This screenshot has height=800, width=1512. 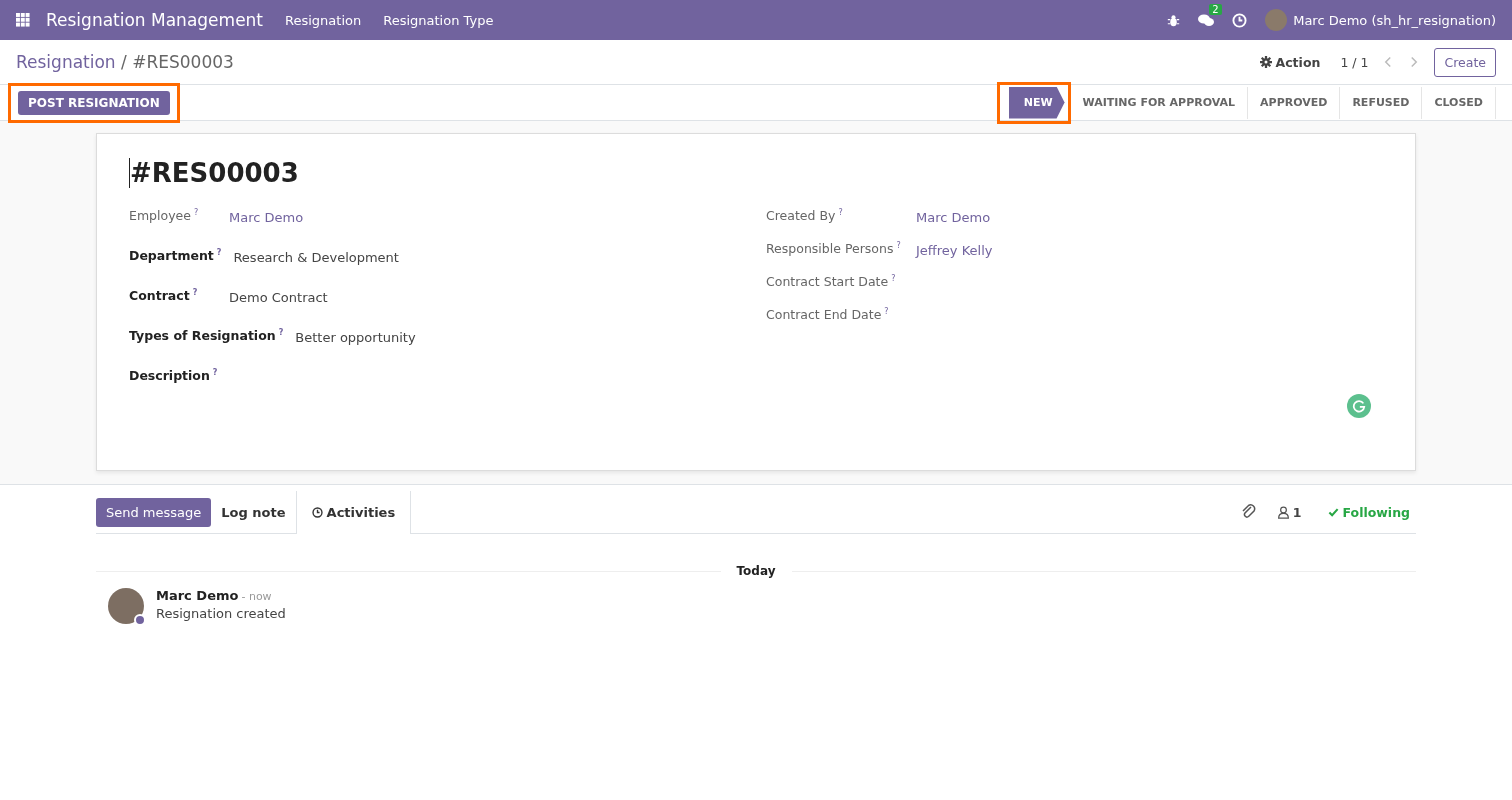 I want to click on message-time: - now, so click(x=256, y=596).